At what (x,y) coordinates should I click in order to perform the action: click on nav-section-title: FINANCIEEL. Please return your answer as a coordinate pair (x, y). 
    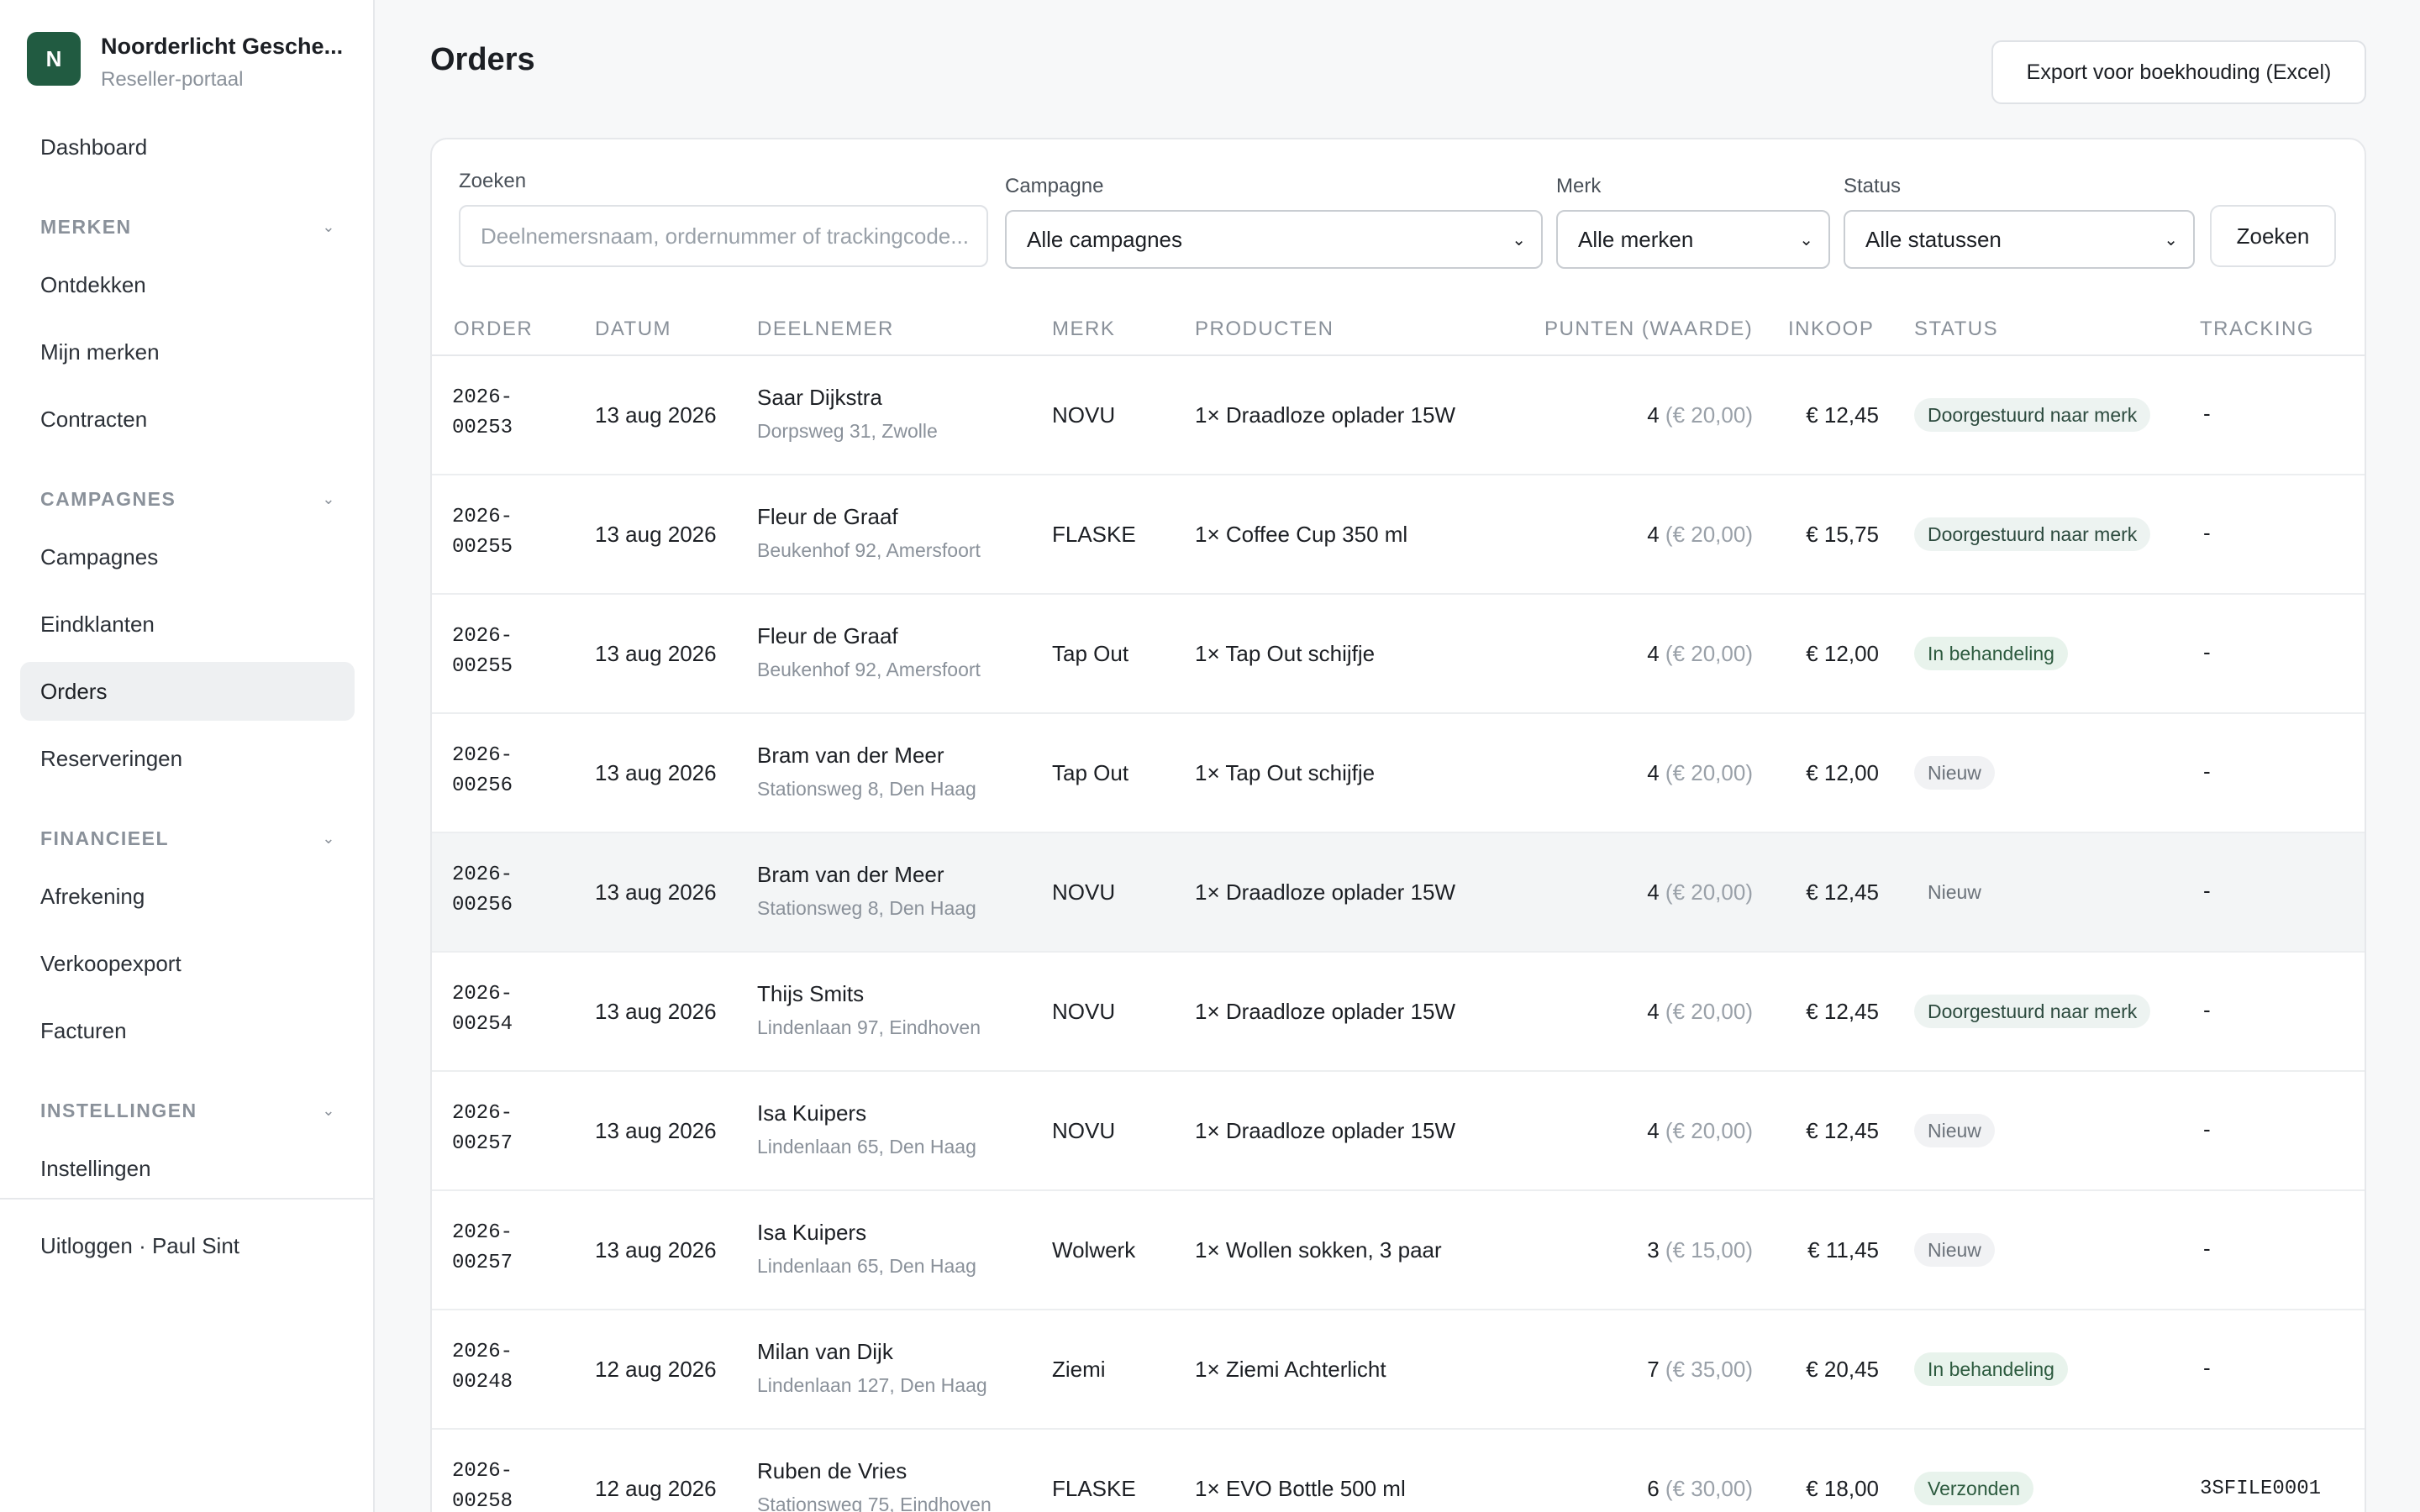
    Looking at the image, I should click on (105, 838).